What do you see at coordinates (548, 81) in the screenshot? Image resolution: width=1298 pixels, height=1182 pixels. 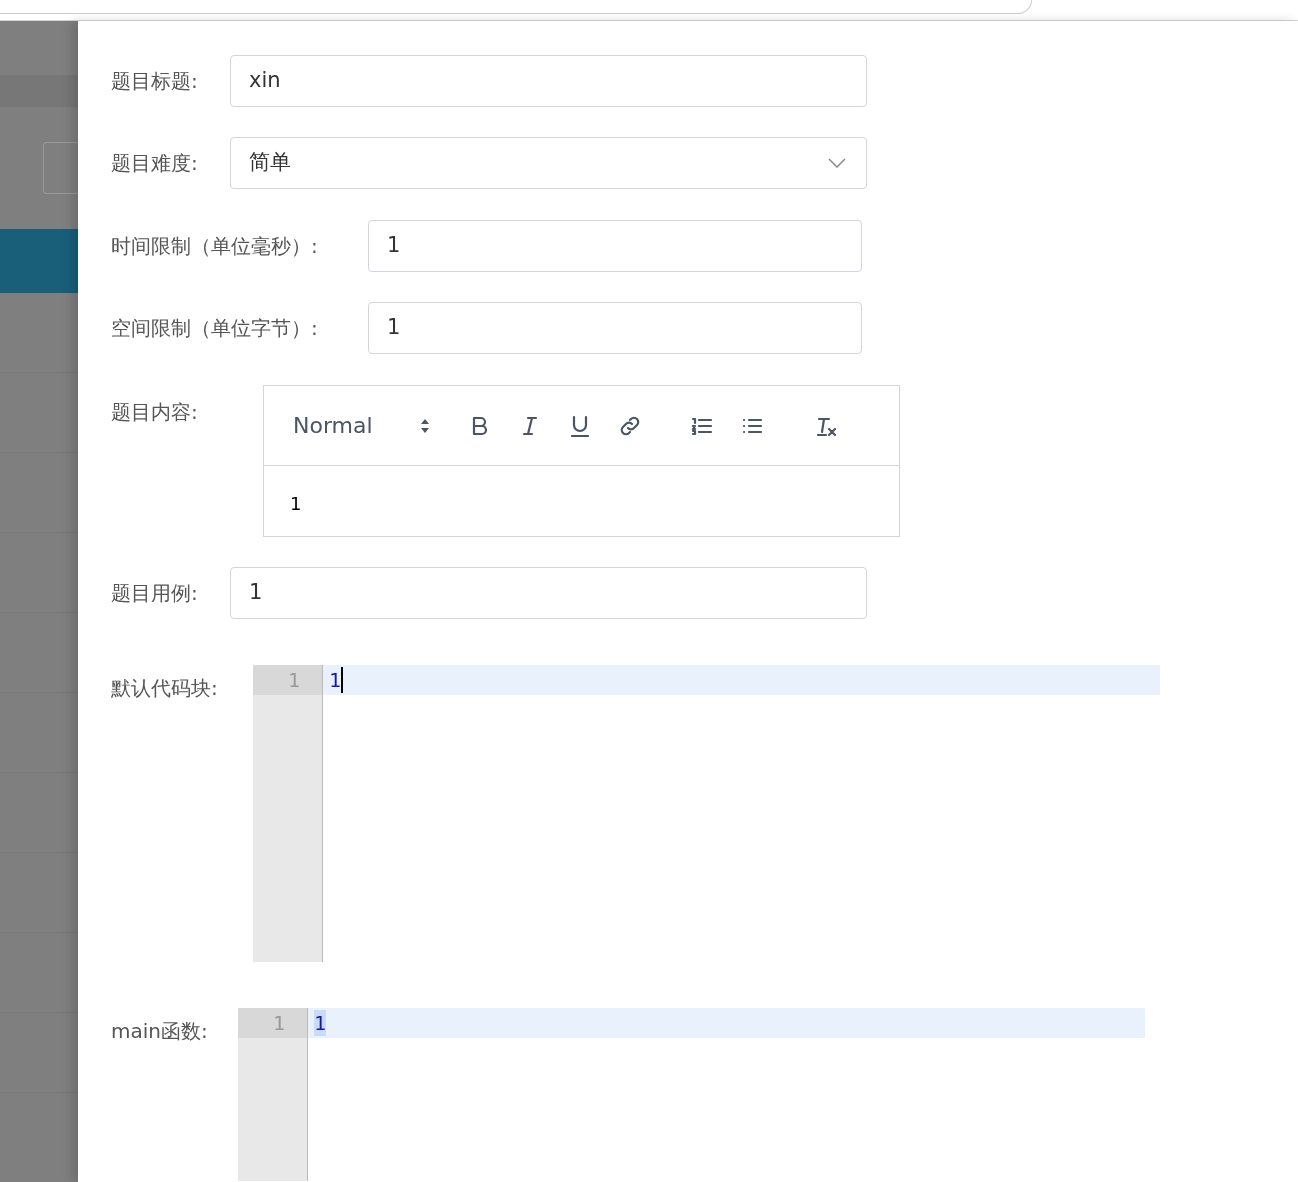 I see `input-field: xin` at bounding box center [548, 81].